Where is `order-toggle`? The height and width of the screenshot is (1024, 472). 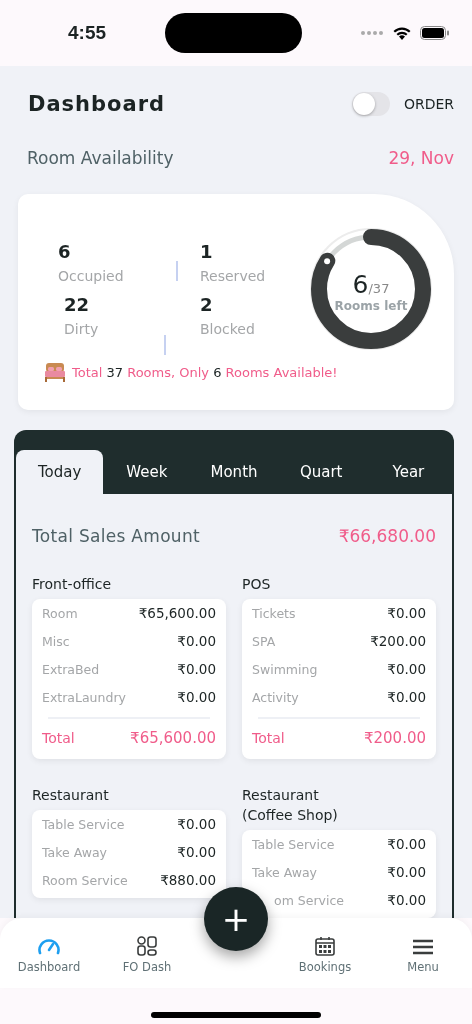 order-toggle is located at coordinates (370, 104).